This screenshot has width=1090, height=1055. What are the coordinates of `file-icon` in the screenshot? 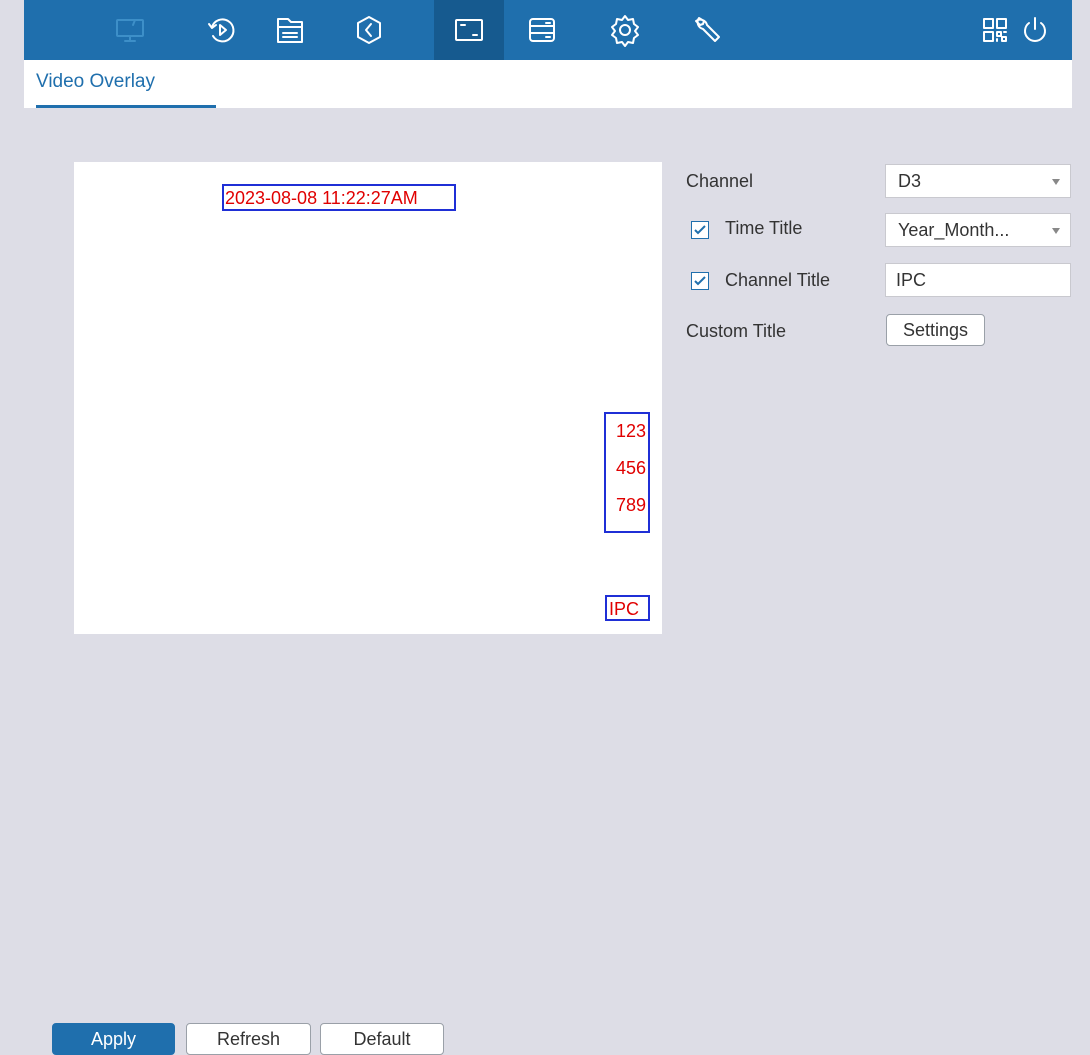 It's located at (290, 30).